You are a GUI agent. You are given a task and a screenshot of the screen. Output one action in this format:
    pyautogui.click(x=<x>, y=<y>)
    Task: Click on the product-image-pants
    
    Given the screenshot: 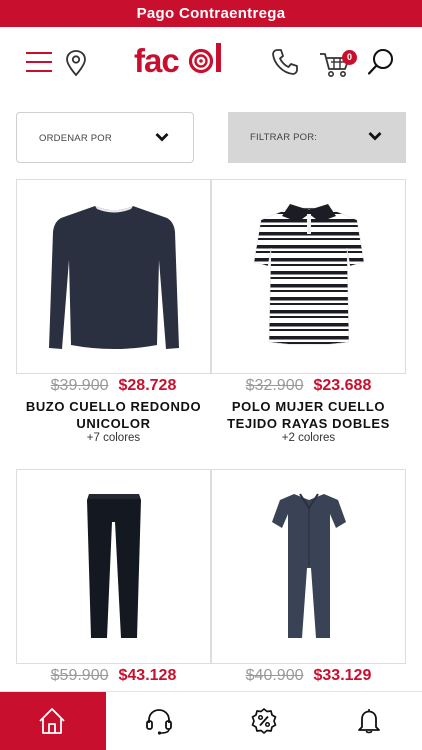 What is the action you would take?
    pyautogui.click(x=113, y=566)
    